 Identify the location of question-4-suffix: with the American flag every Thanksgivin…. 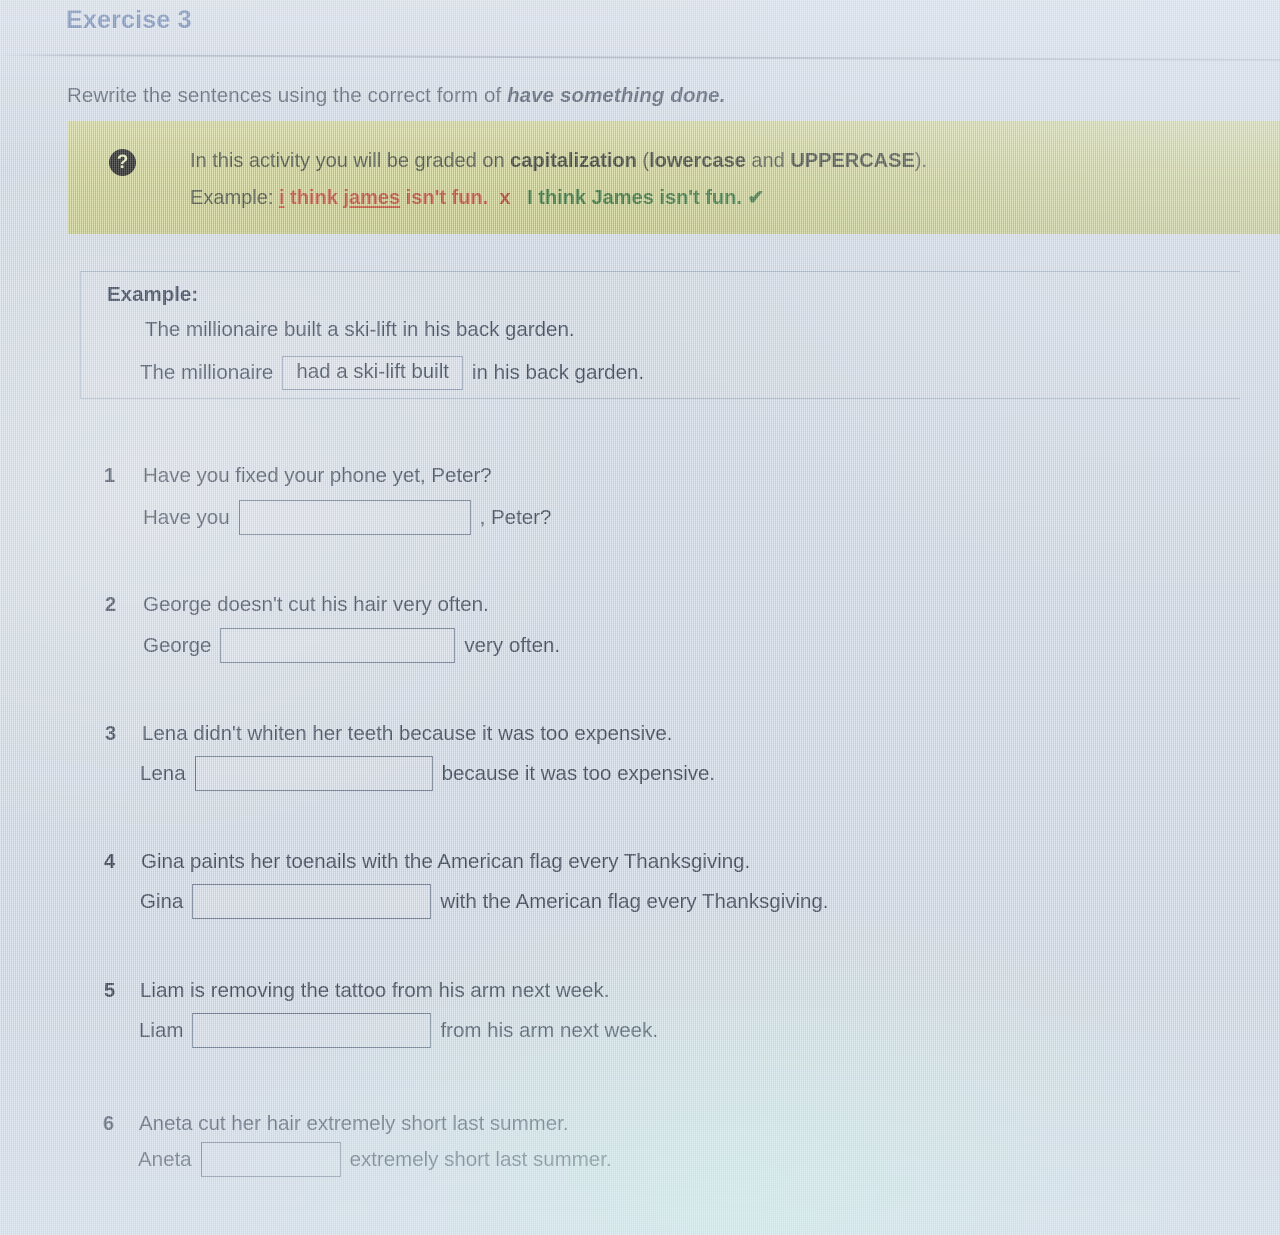
(634, 901).